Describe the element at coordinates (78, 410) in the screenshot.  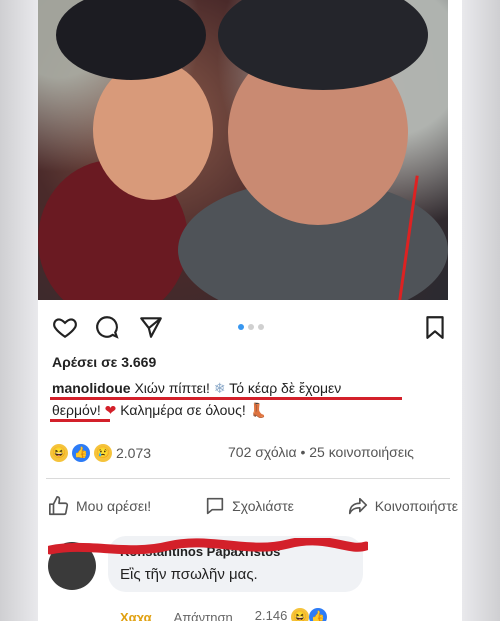
I see `caption-text-3: θερμόν!` at that location.